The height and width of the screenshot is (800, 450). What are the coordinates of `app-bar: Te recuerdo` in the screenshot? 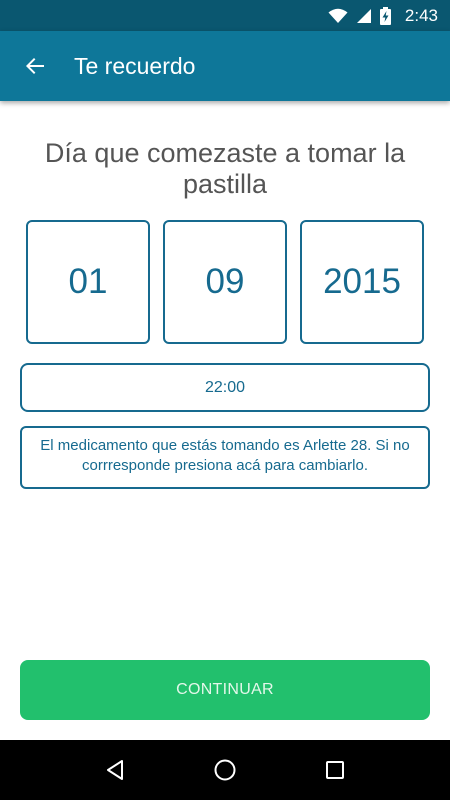 It's located at (225, 66).